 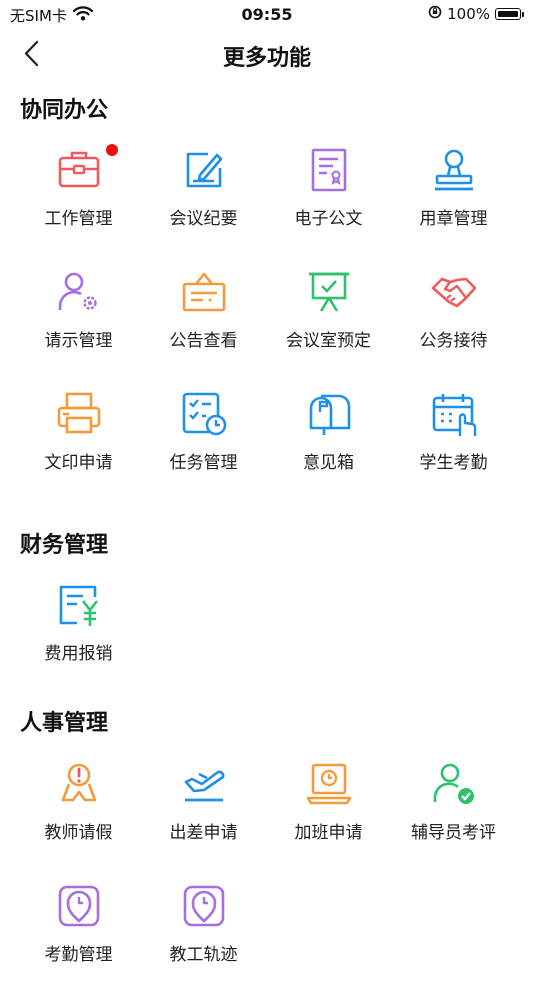 I want to click on menu-item-seal-management: 用章管理, so click(x=453, y=193).